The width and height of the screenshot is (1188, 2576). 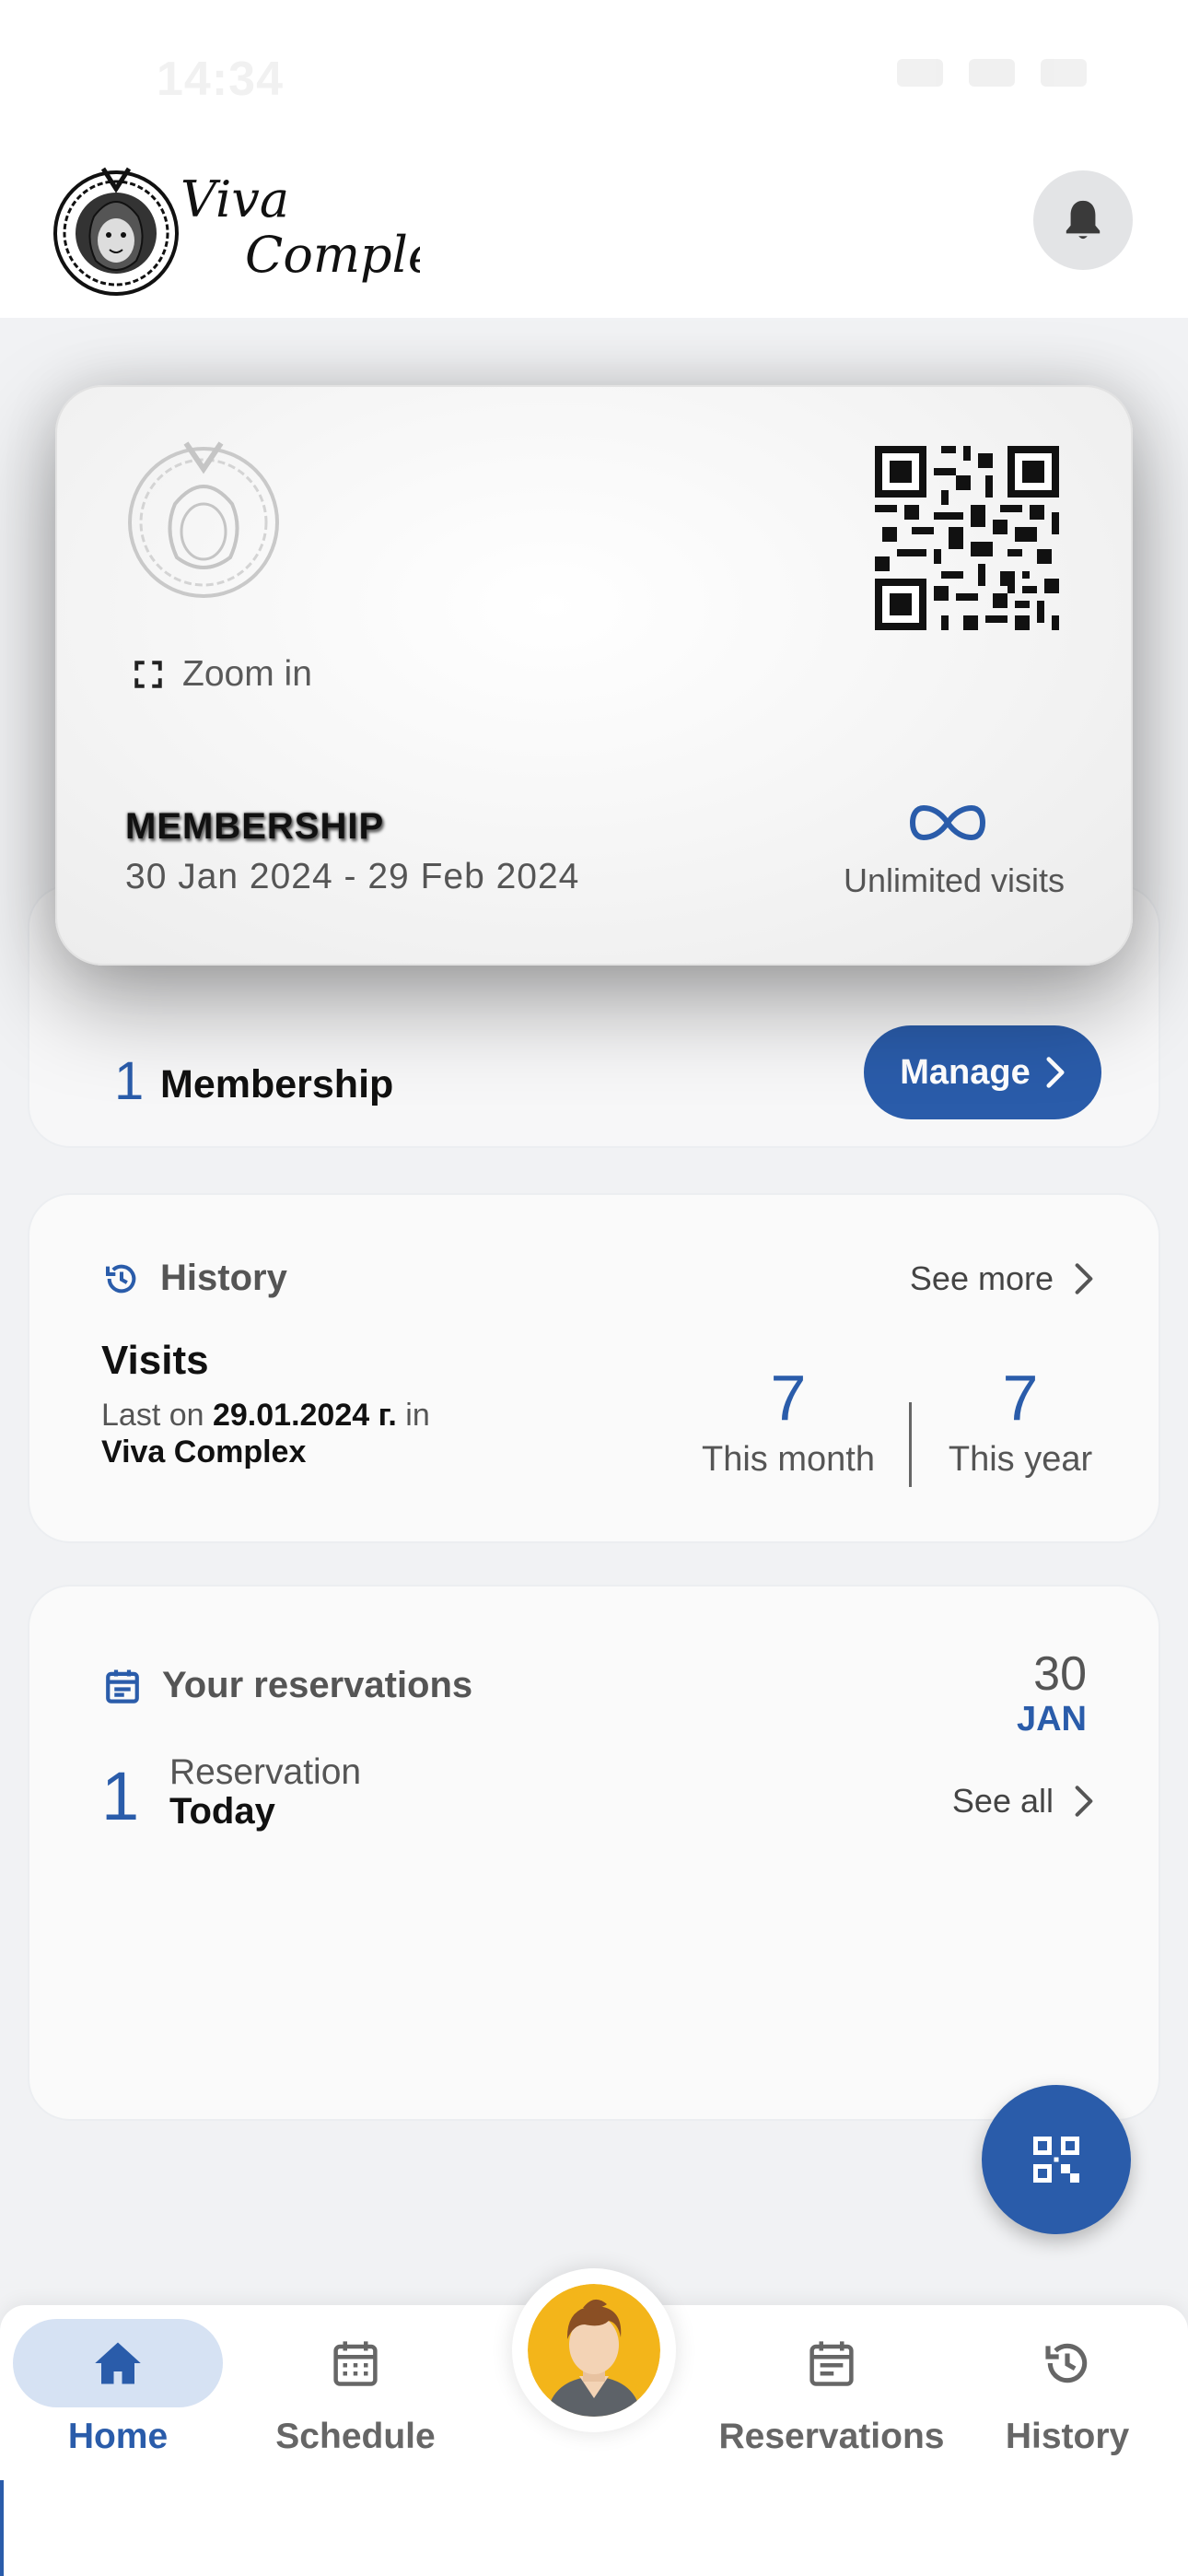 I want to click on qr-code, so click(x=967, y=538).